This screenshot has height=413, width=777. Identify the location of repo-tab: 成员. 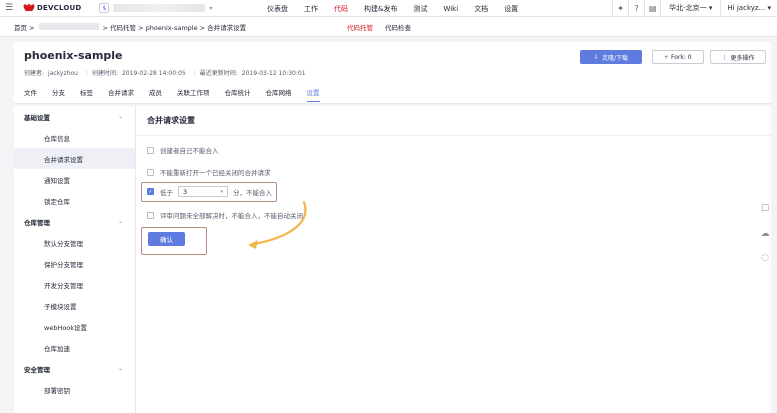
(155, 94).